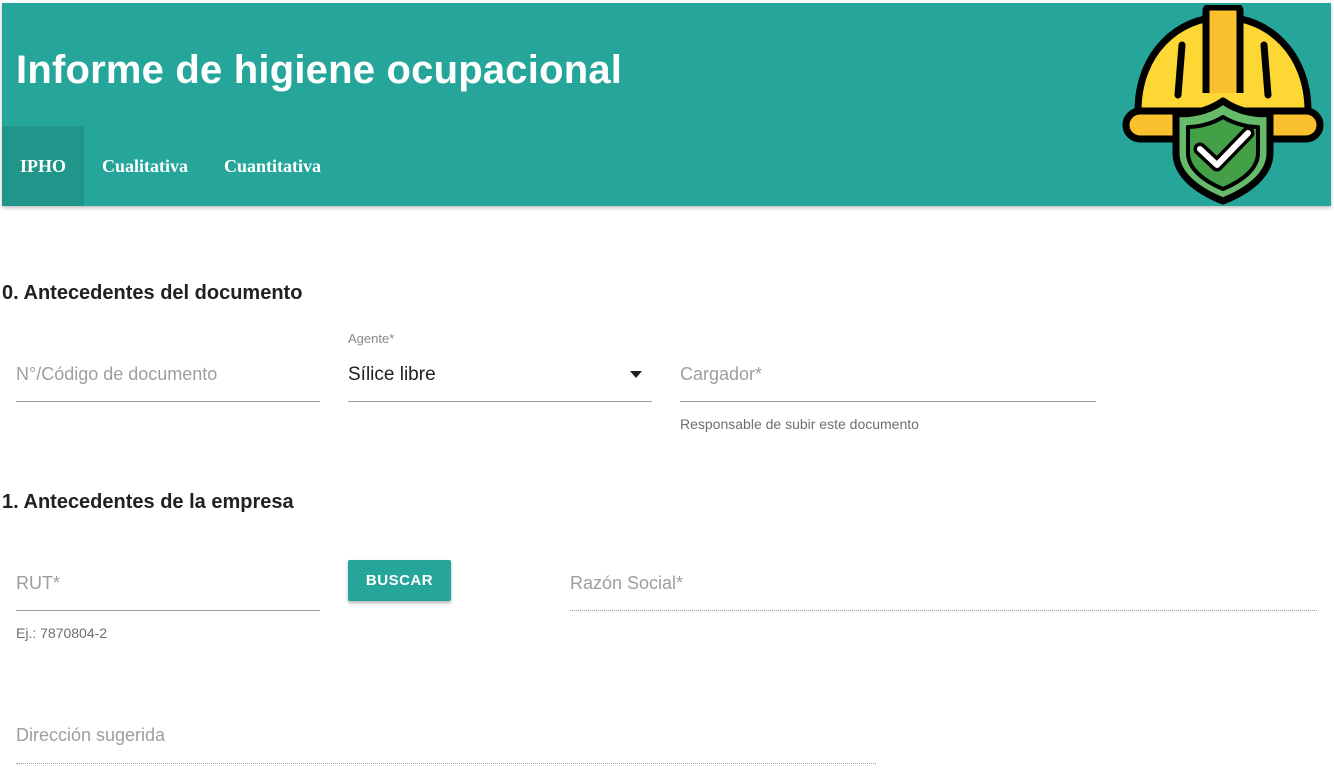 This screenshot has height=774, width=1334. What do you see at coordinates (148, 502) in the screenshot?
I see `section-title-company: 1. Antecedentes de la empresa` at bounding box center [148, 502].